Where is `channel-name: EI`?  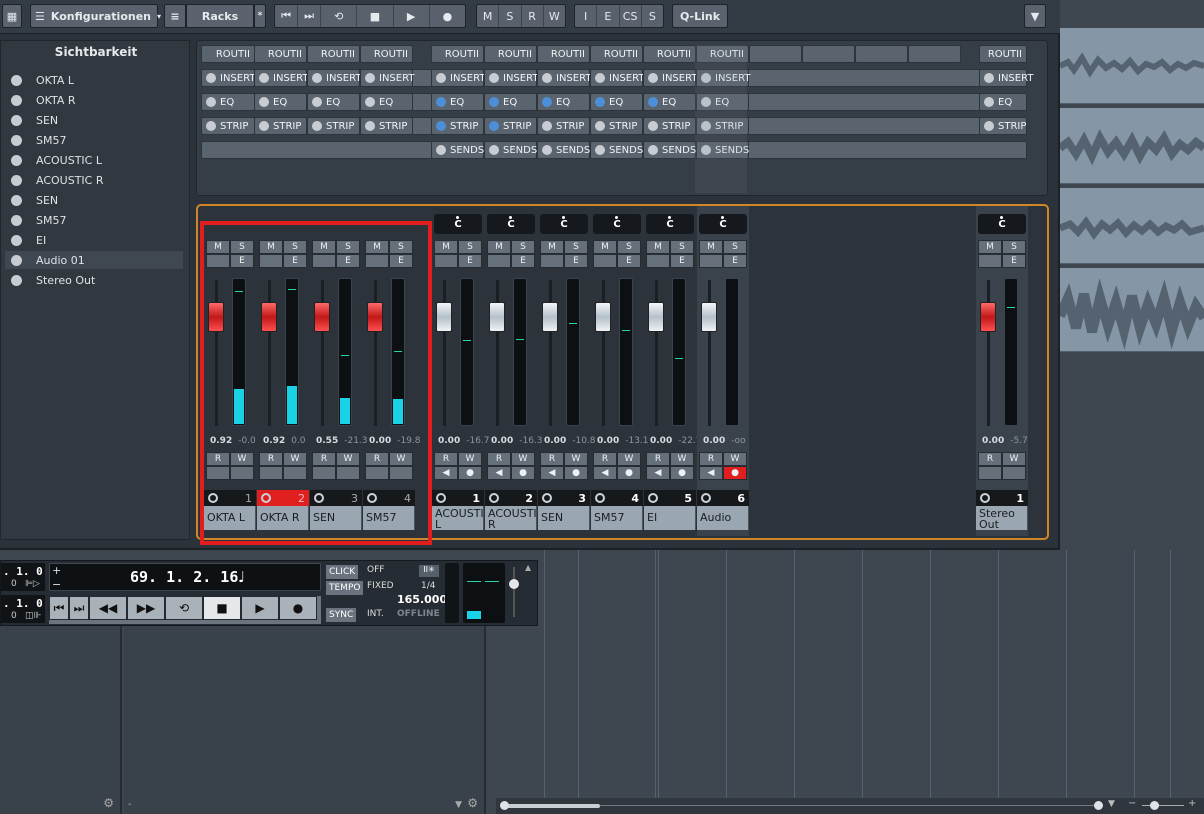
channel-name: EI is located at coordinates (670, 518).